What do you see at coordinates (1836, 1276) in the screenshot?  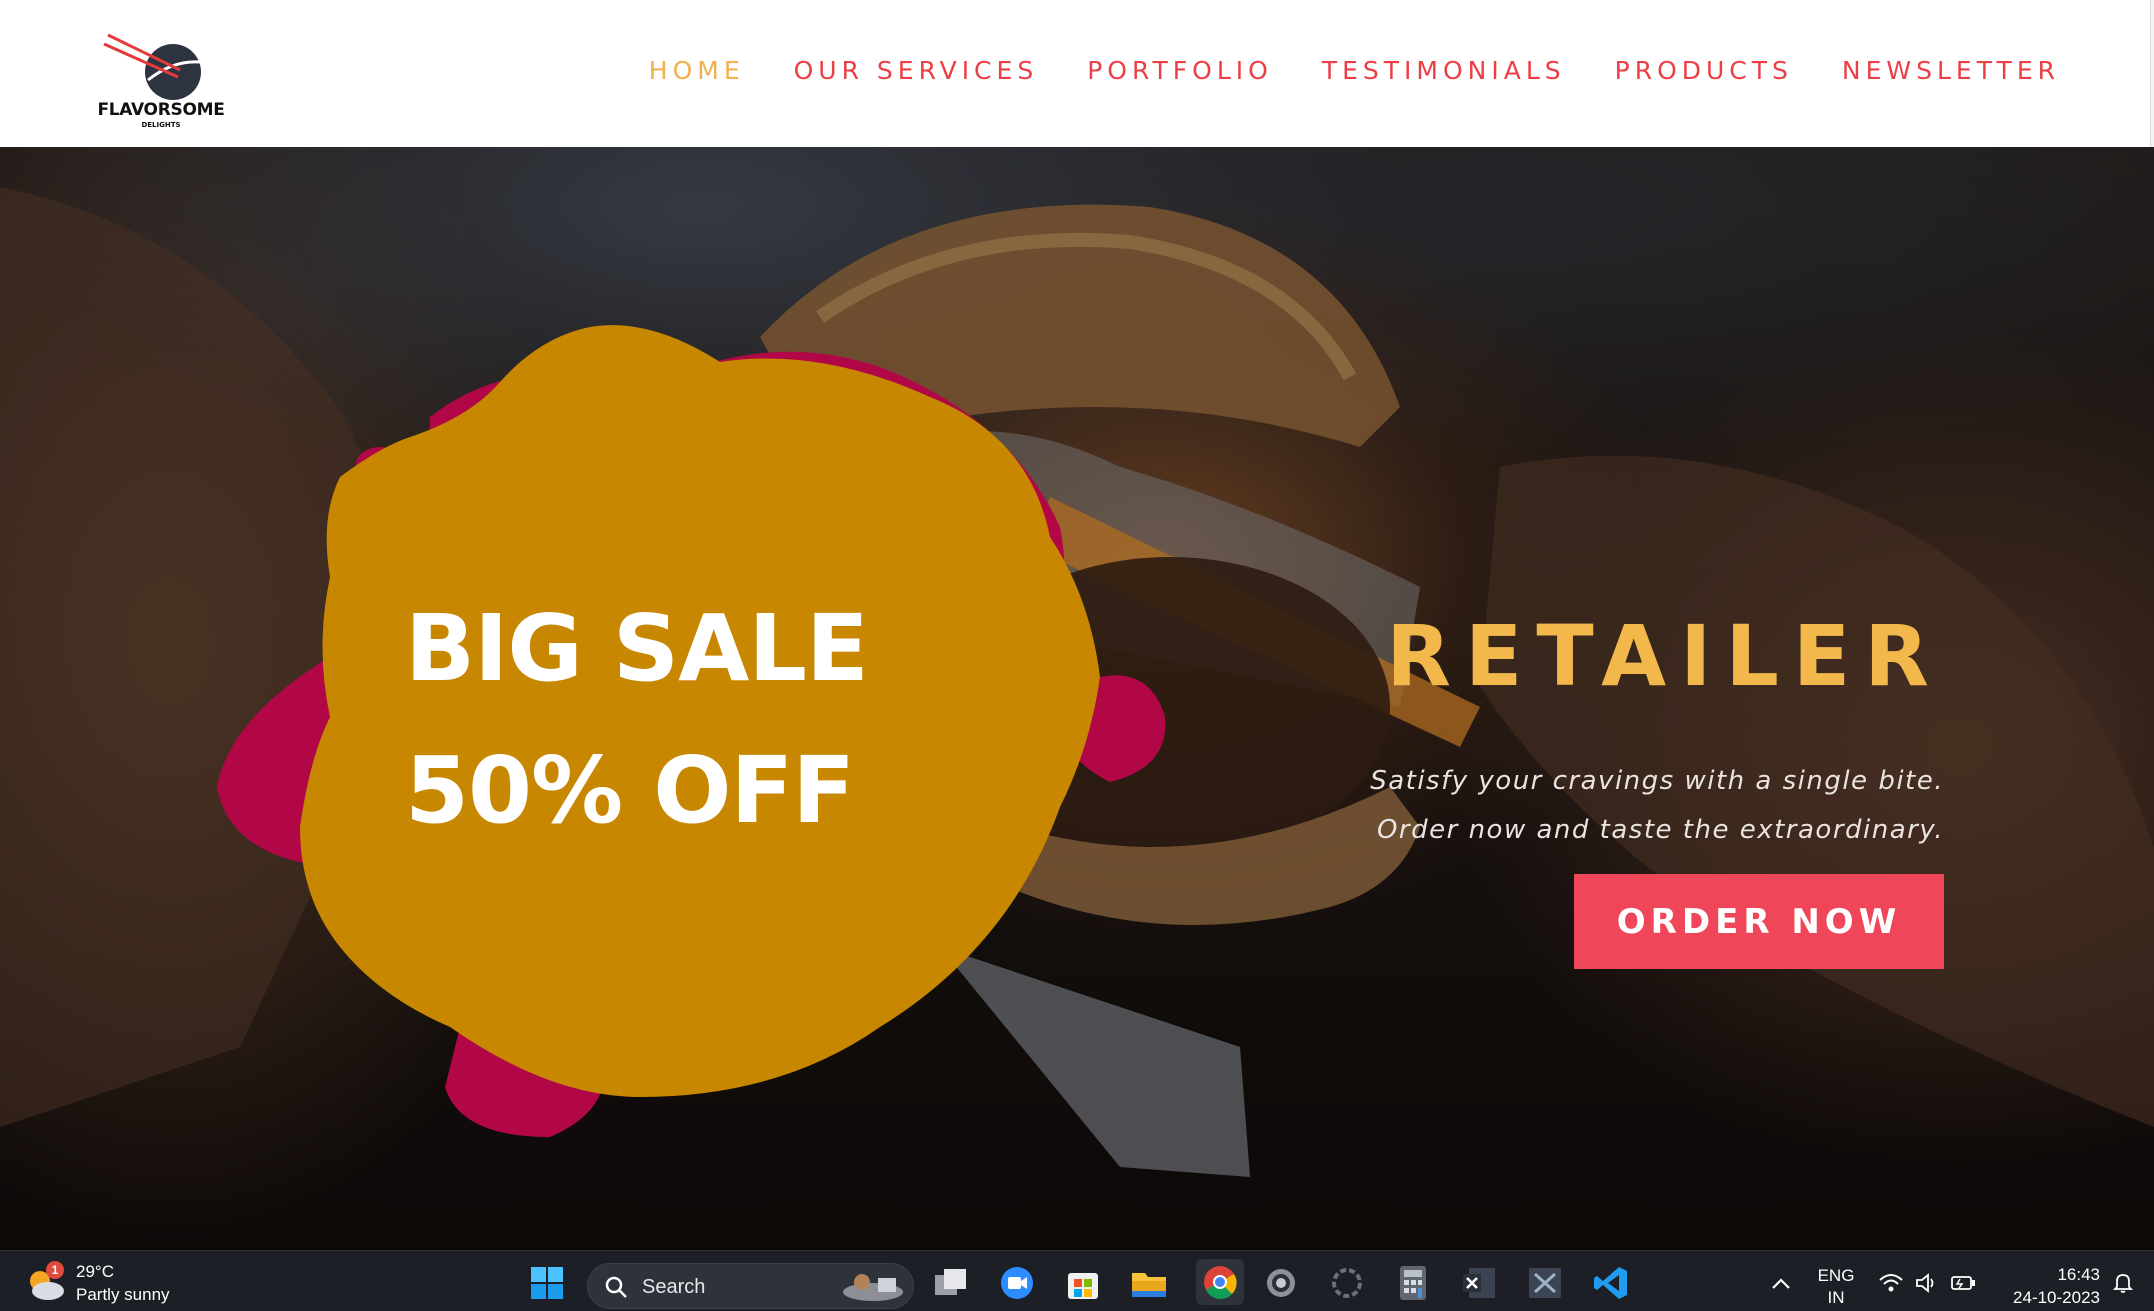 I see `language-indicator: ENG` at bounding box center [1836, 1276].